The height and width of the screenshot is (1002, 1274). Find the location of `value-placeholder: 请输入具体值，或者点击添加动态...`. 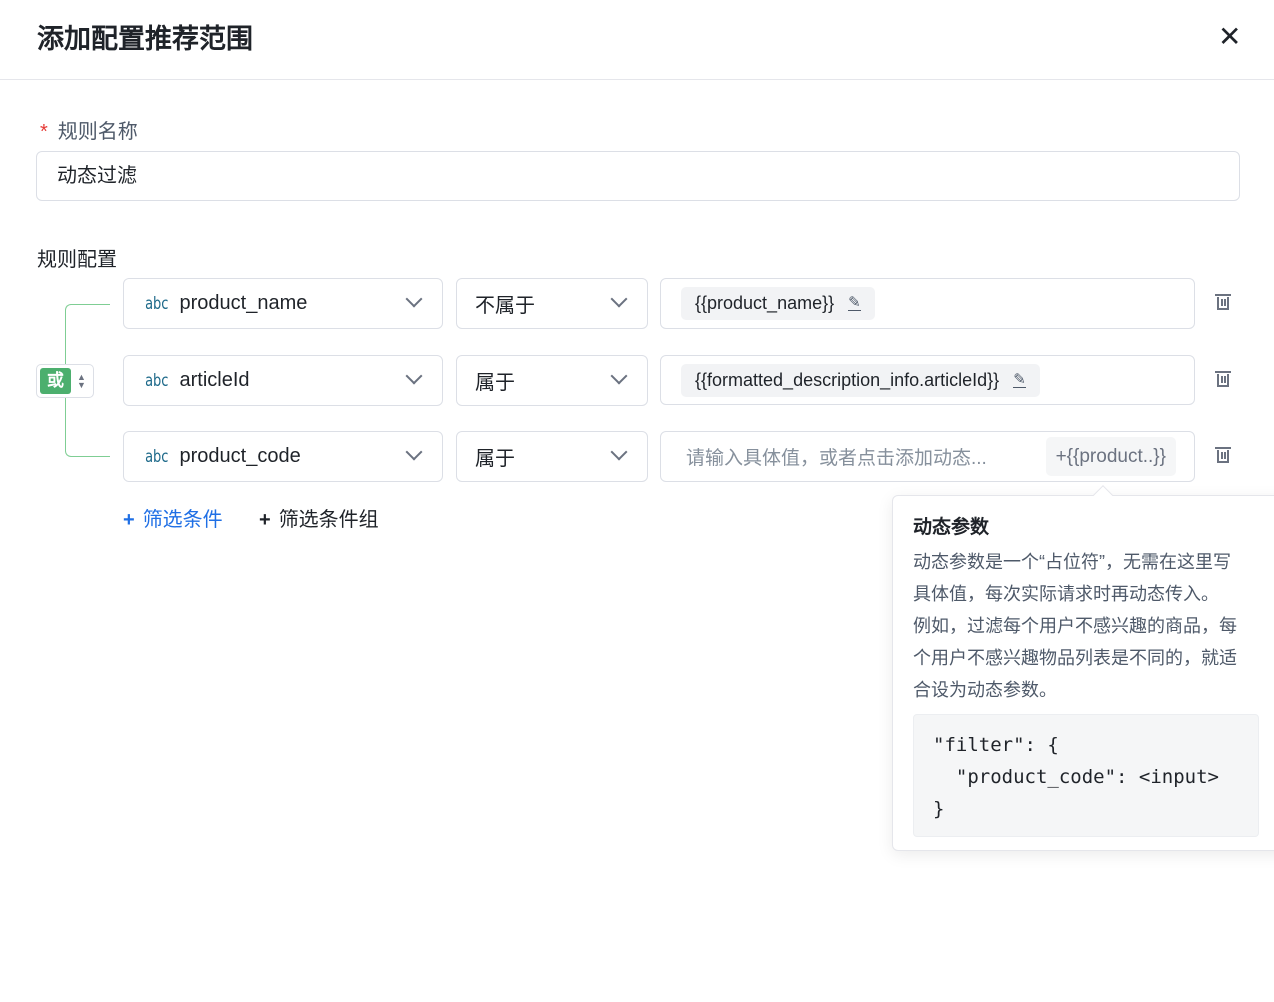

value-placeholder: 请输入具体值，或者点击添加动态... is located at coordinates (836, 458).